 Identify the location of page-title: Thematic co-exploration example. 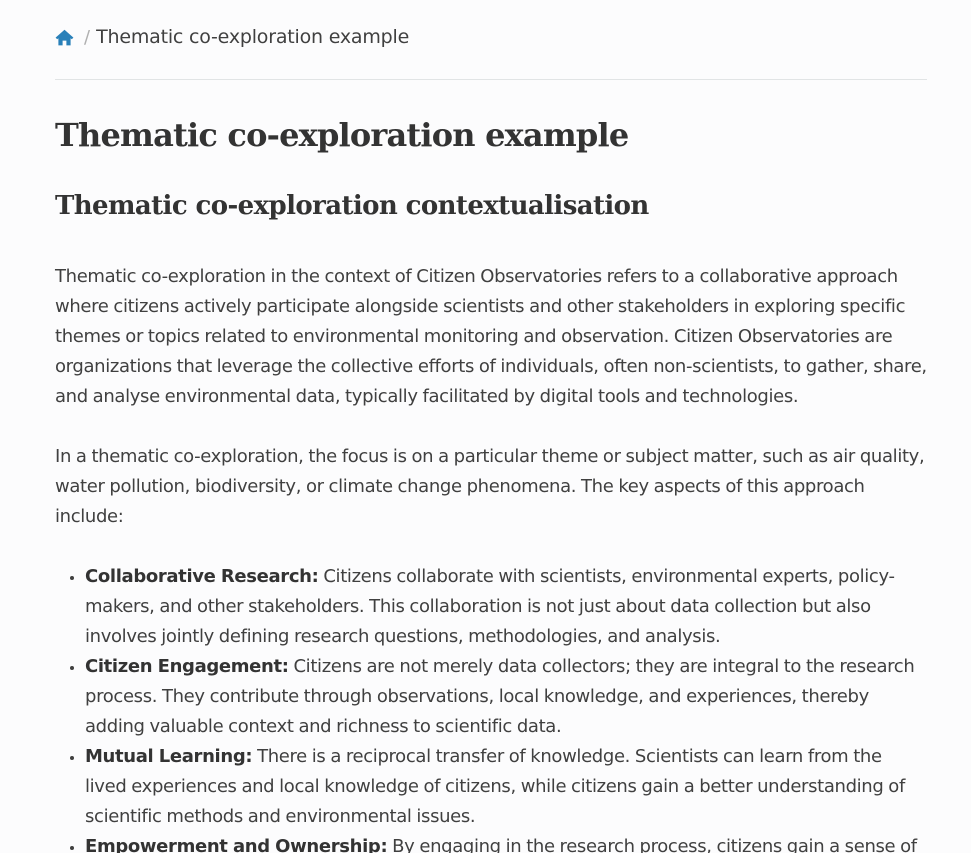
(342, 135).